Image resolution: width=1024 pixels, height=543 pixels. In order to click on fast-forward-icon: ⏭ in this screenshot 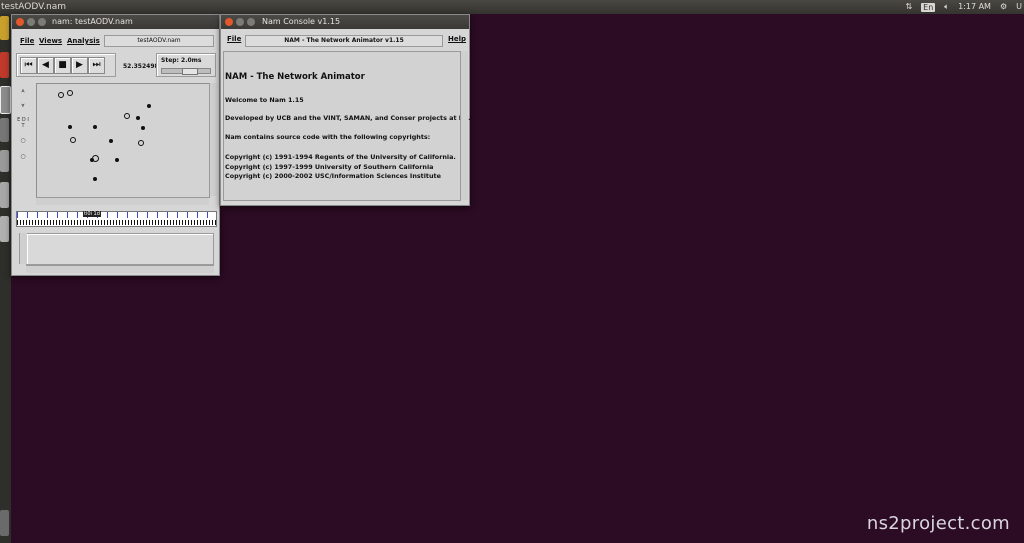, I will do `click(96, 65)`.